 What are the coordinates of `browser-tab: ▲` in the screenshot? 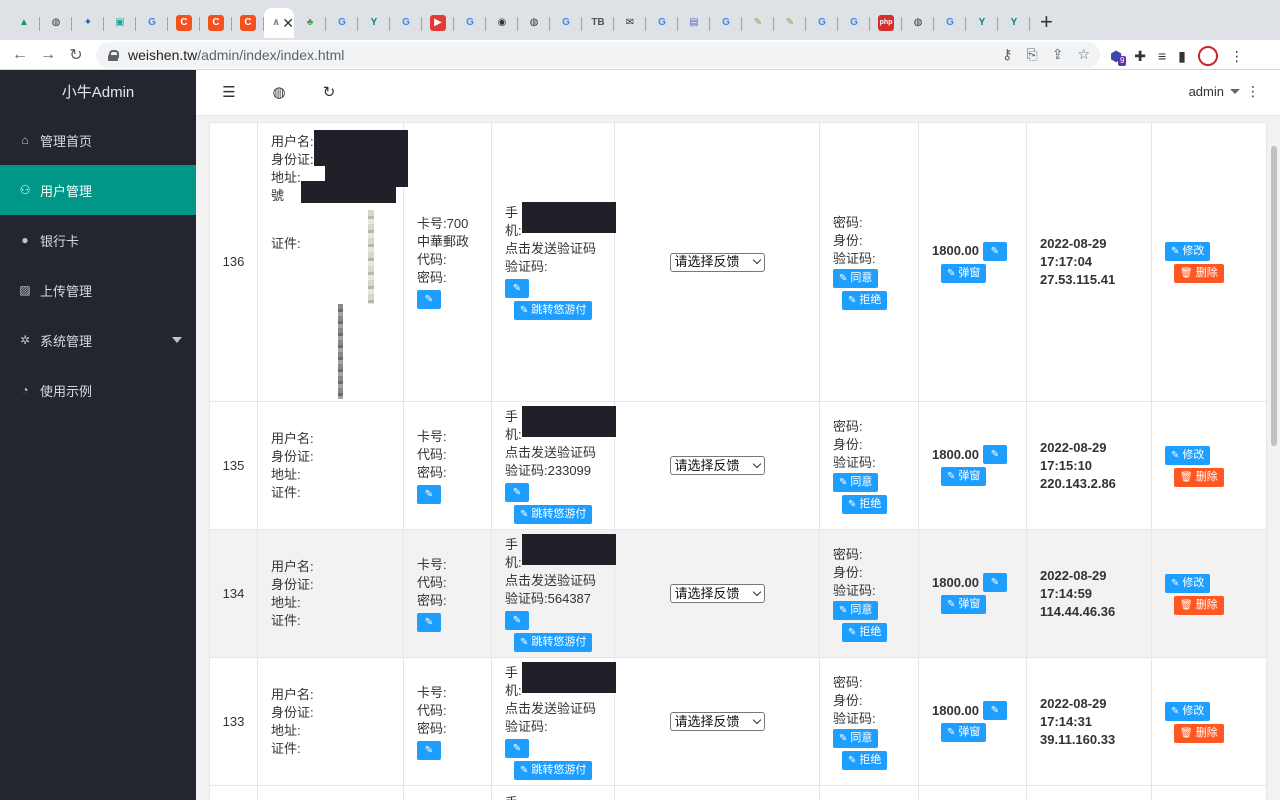 It's located at (24, 23).